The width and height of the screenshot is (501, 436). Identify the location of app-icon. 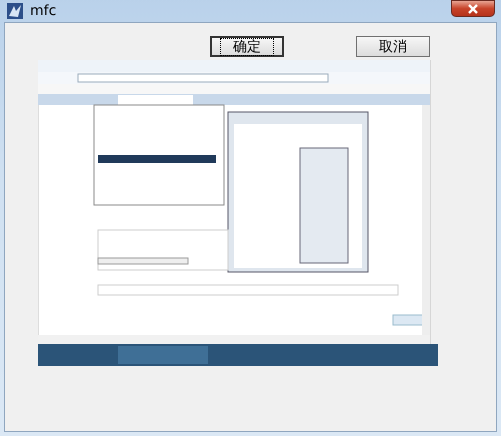
(15, 11).